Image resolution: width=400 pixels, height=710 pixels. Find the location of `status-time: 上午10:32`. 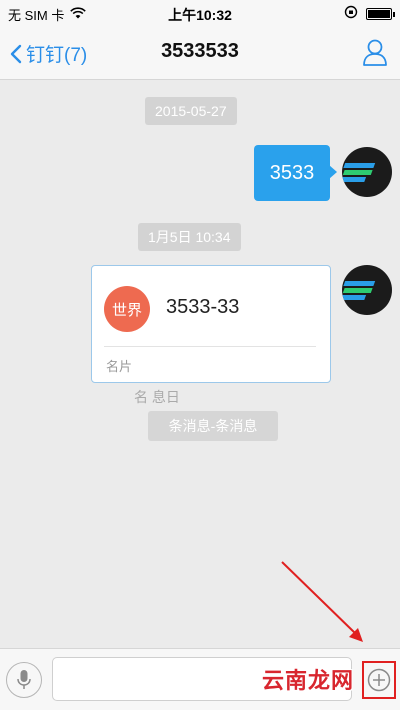

status-time: 上午10:32 is located at coordinates (200, 15).